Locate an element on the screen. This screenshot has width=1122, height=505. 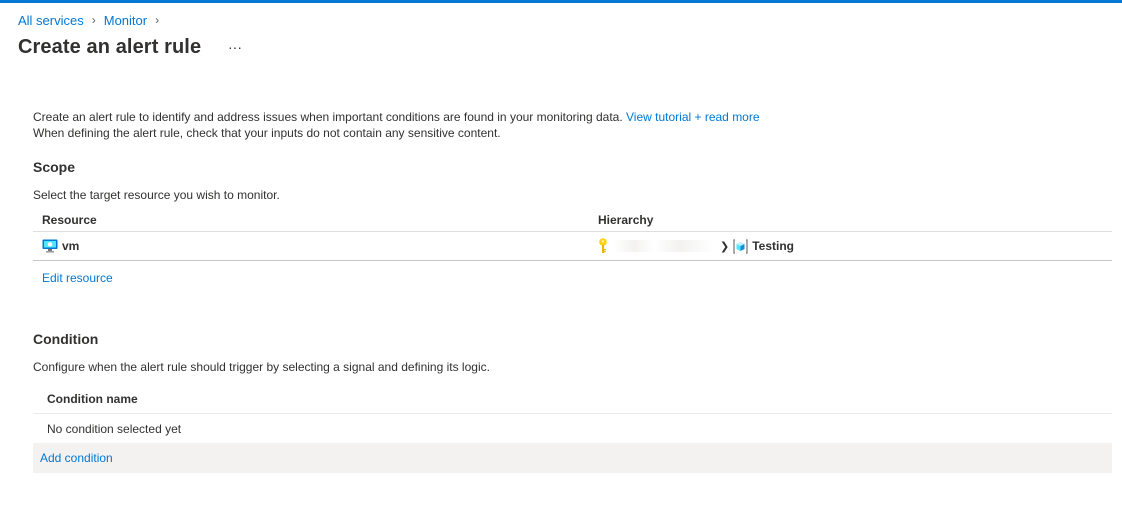
add-condition-row: Add condition is located at coordinates (572, 458).